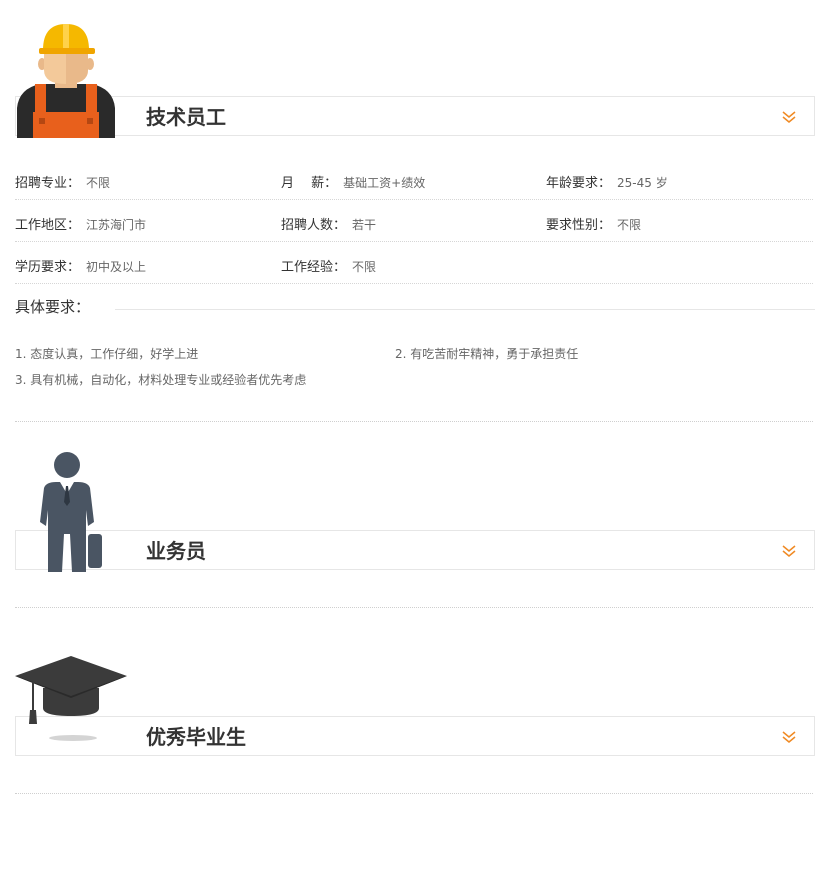 The height and width of the screenshot is (870, 825). I want to click on job-header-salesperson: 业务员, so click(415, 550).